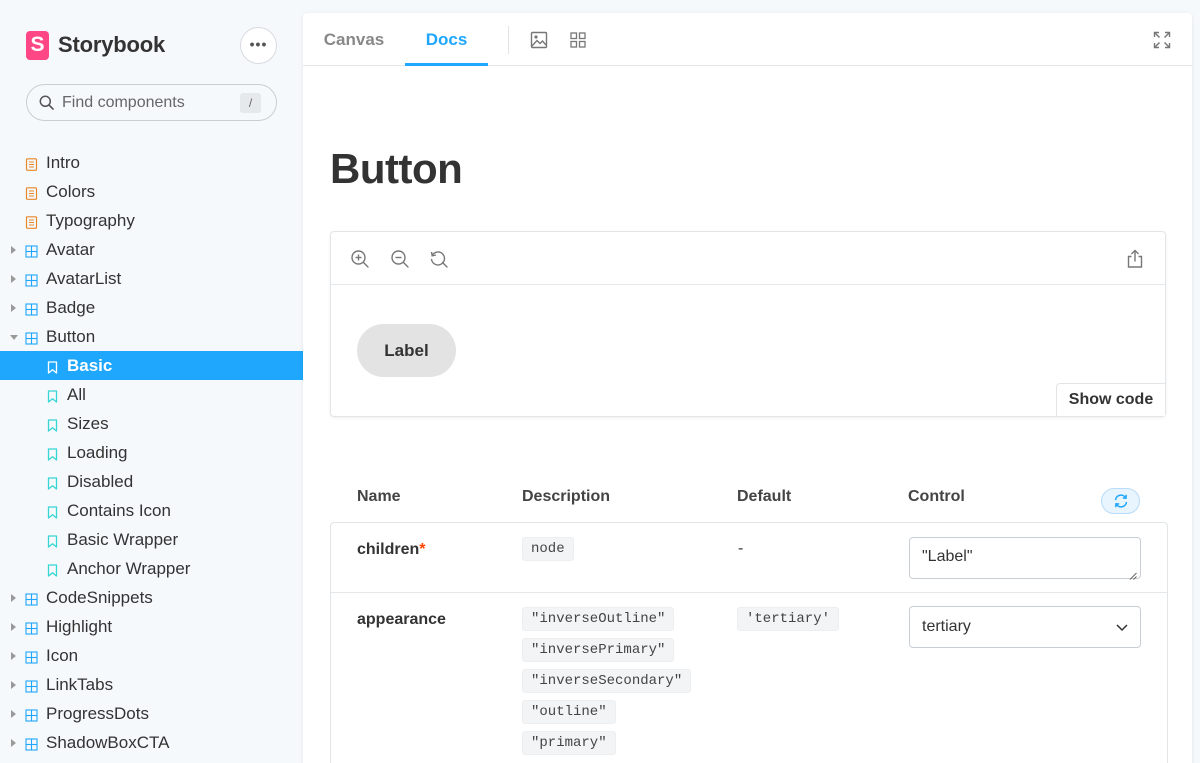 The image size is (1200, 763). What do you see at coordinates (788, 619) in the screenshot?
I see `default-value: 'tertiary'` at bounding box center [788, 619].